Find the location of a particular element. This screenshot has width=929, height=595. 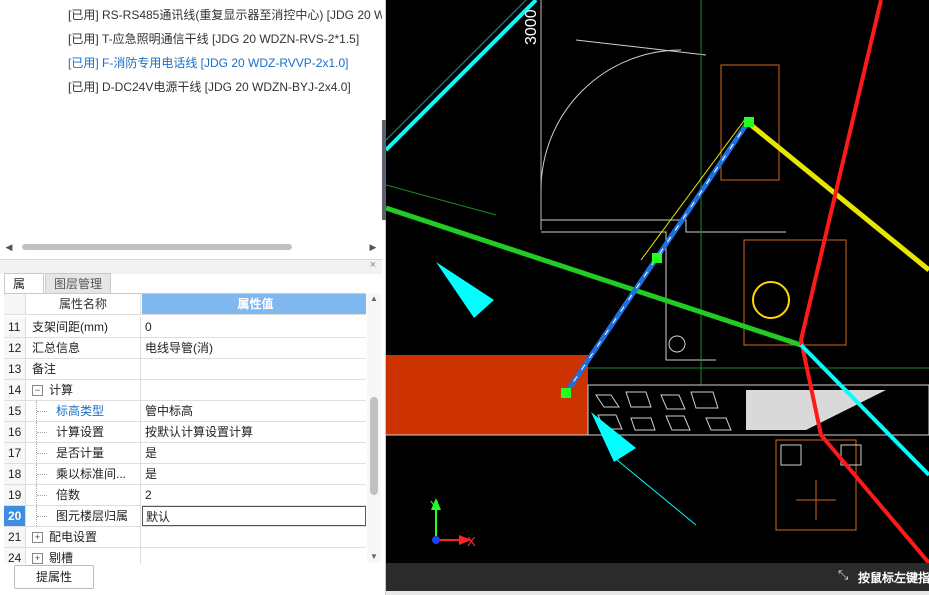

horizontal-scrollbar: ◀ ▶ is located at coordinates (191, 247).